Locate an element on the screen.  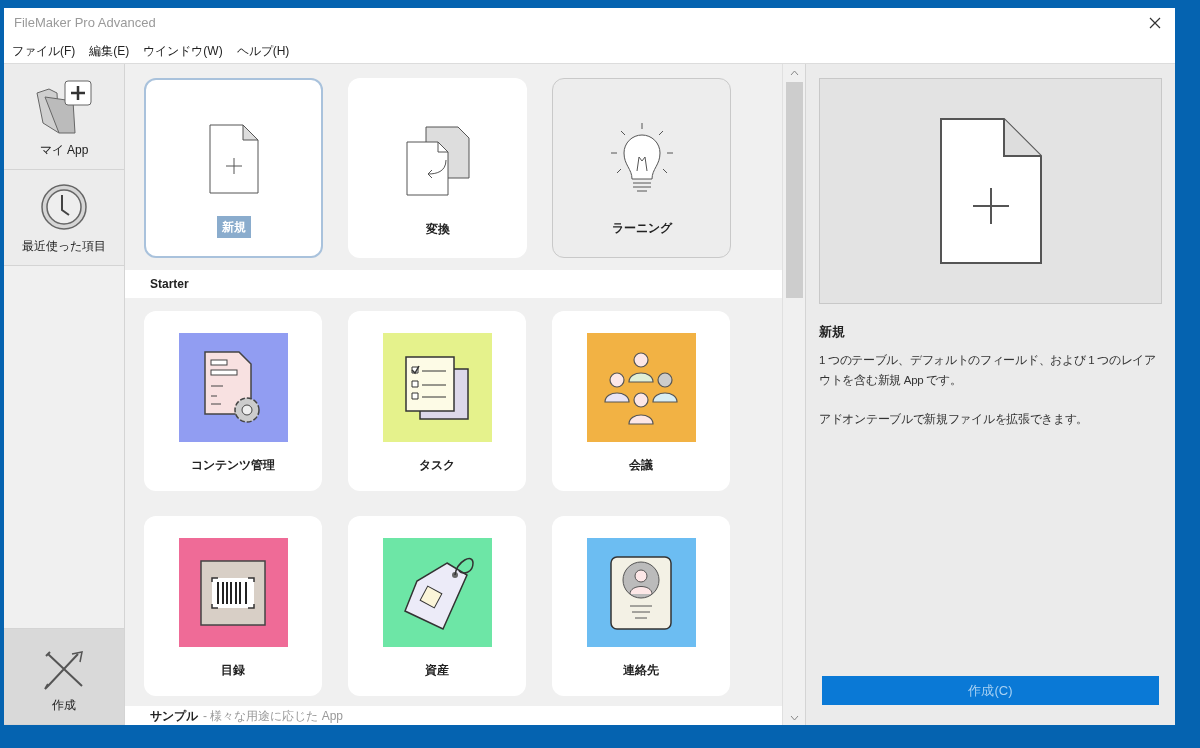
sidebar-item: 作成 is located at coordinates (64, 676).